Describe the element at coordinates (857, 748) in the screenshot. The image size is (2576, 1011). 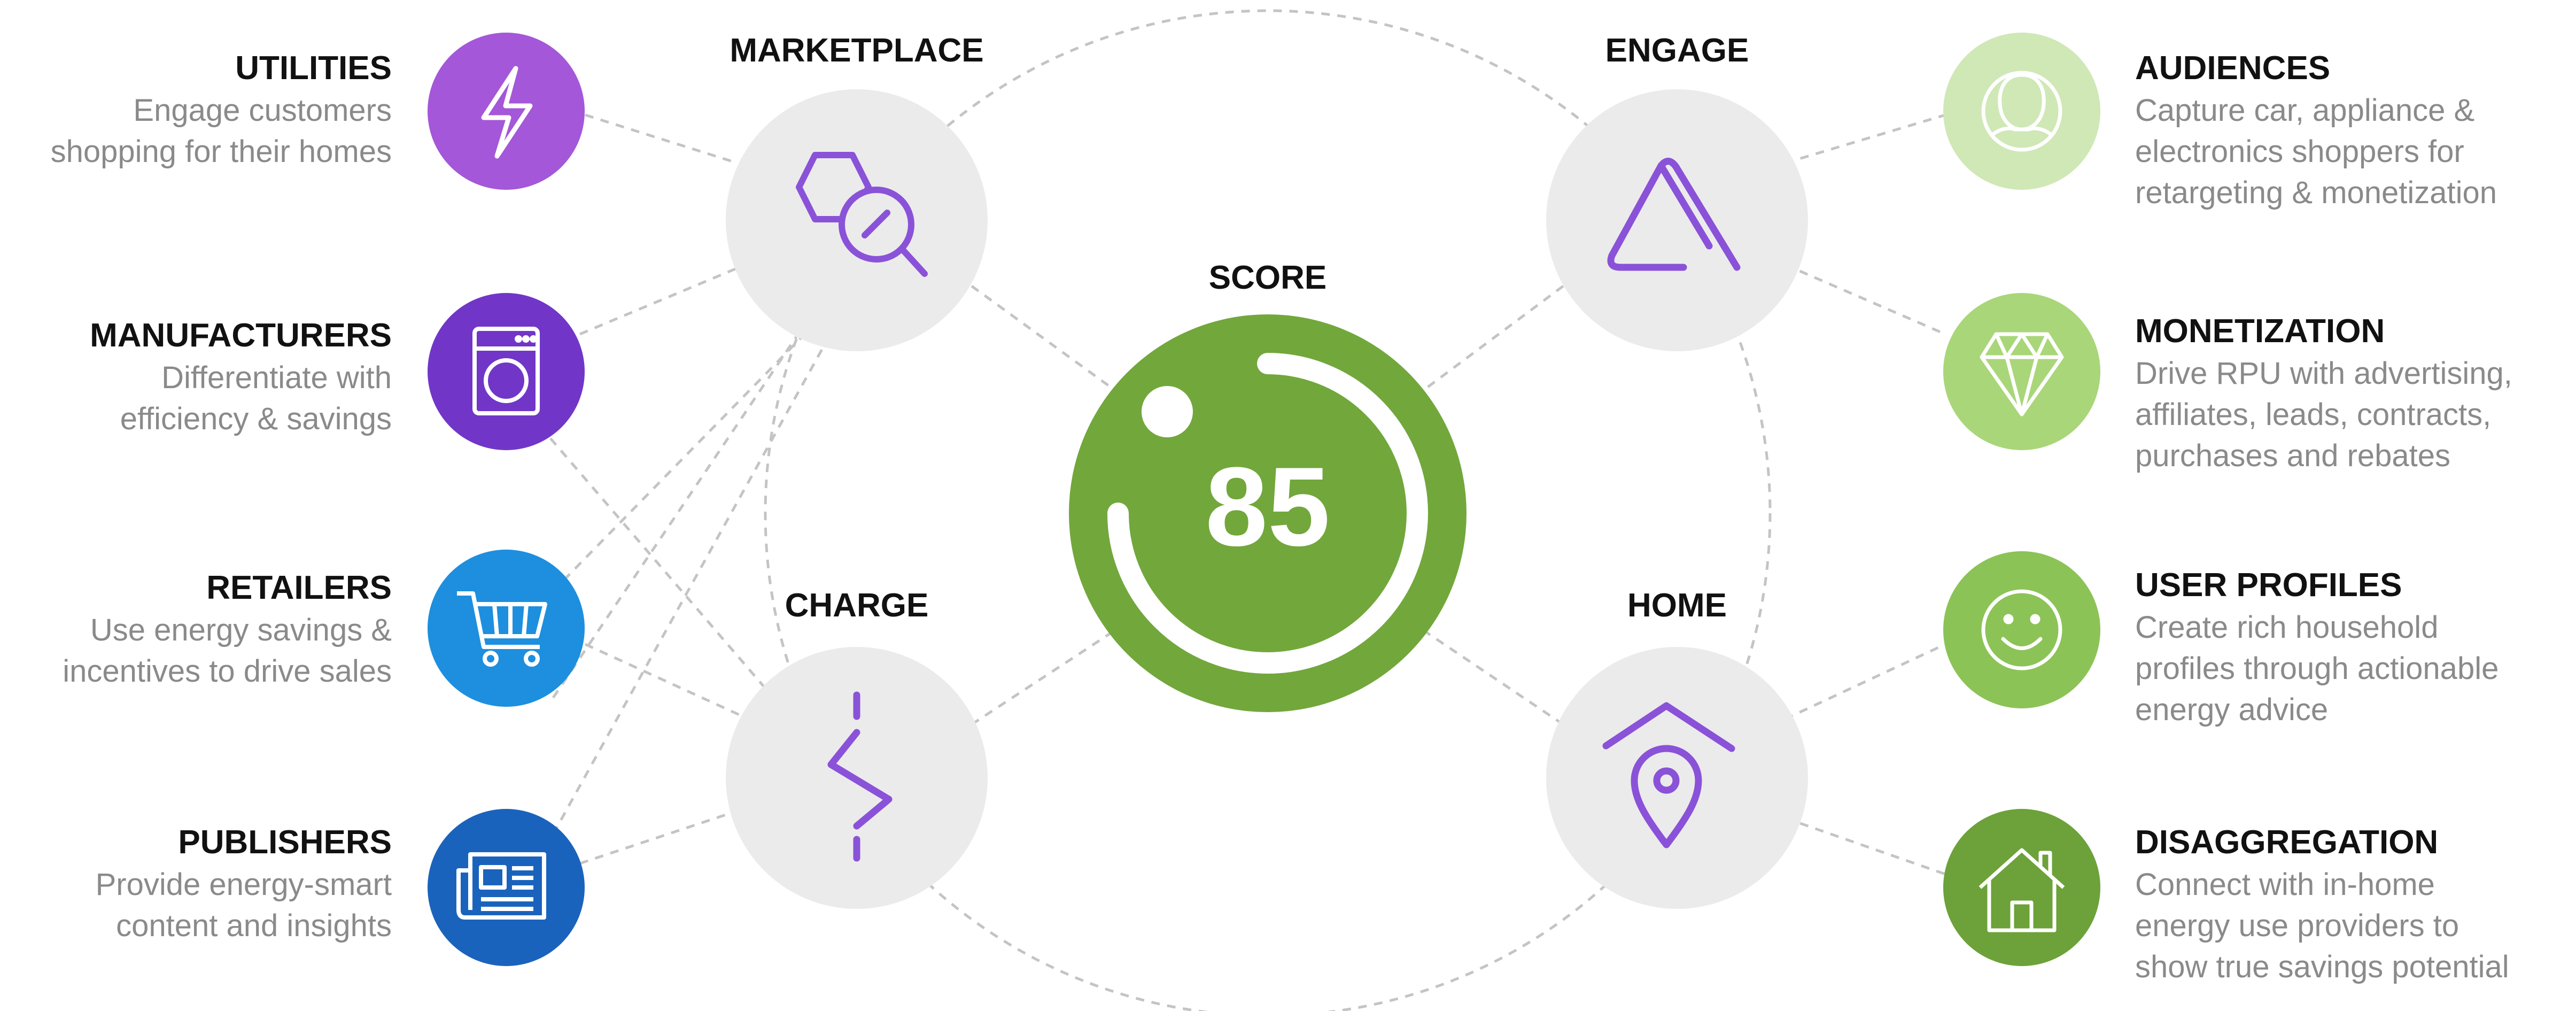
I see `hub-charge: CHARGE` at that location.